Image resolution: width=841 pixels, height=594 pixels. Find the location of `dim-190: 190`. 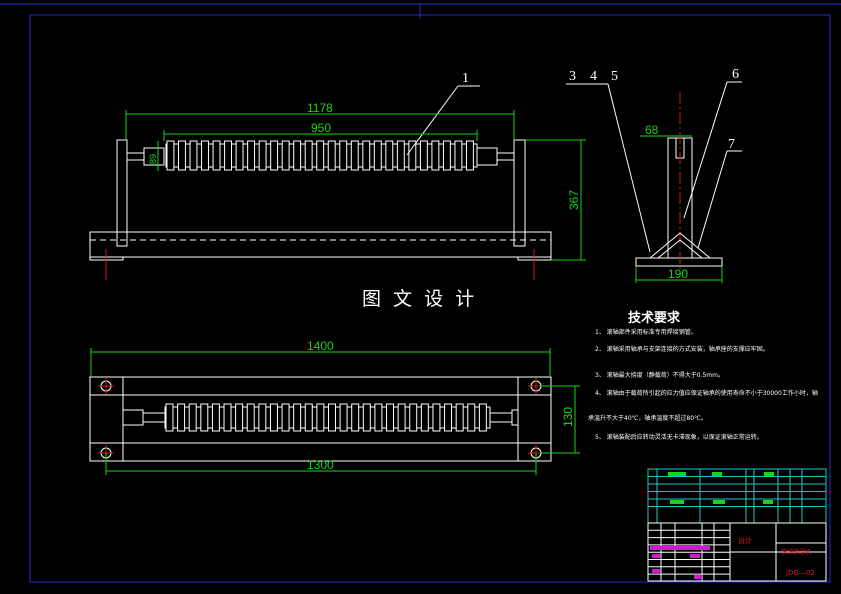

dim-190: 190 is located at coordinates (678, 274).